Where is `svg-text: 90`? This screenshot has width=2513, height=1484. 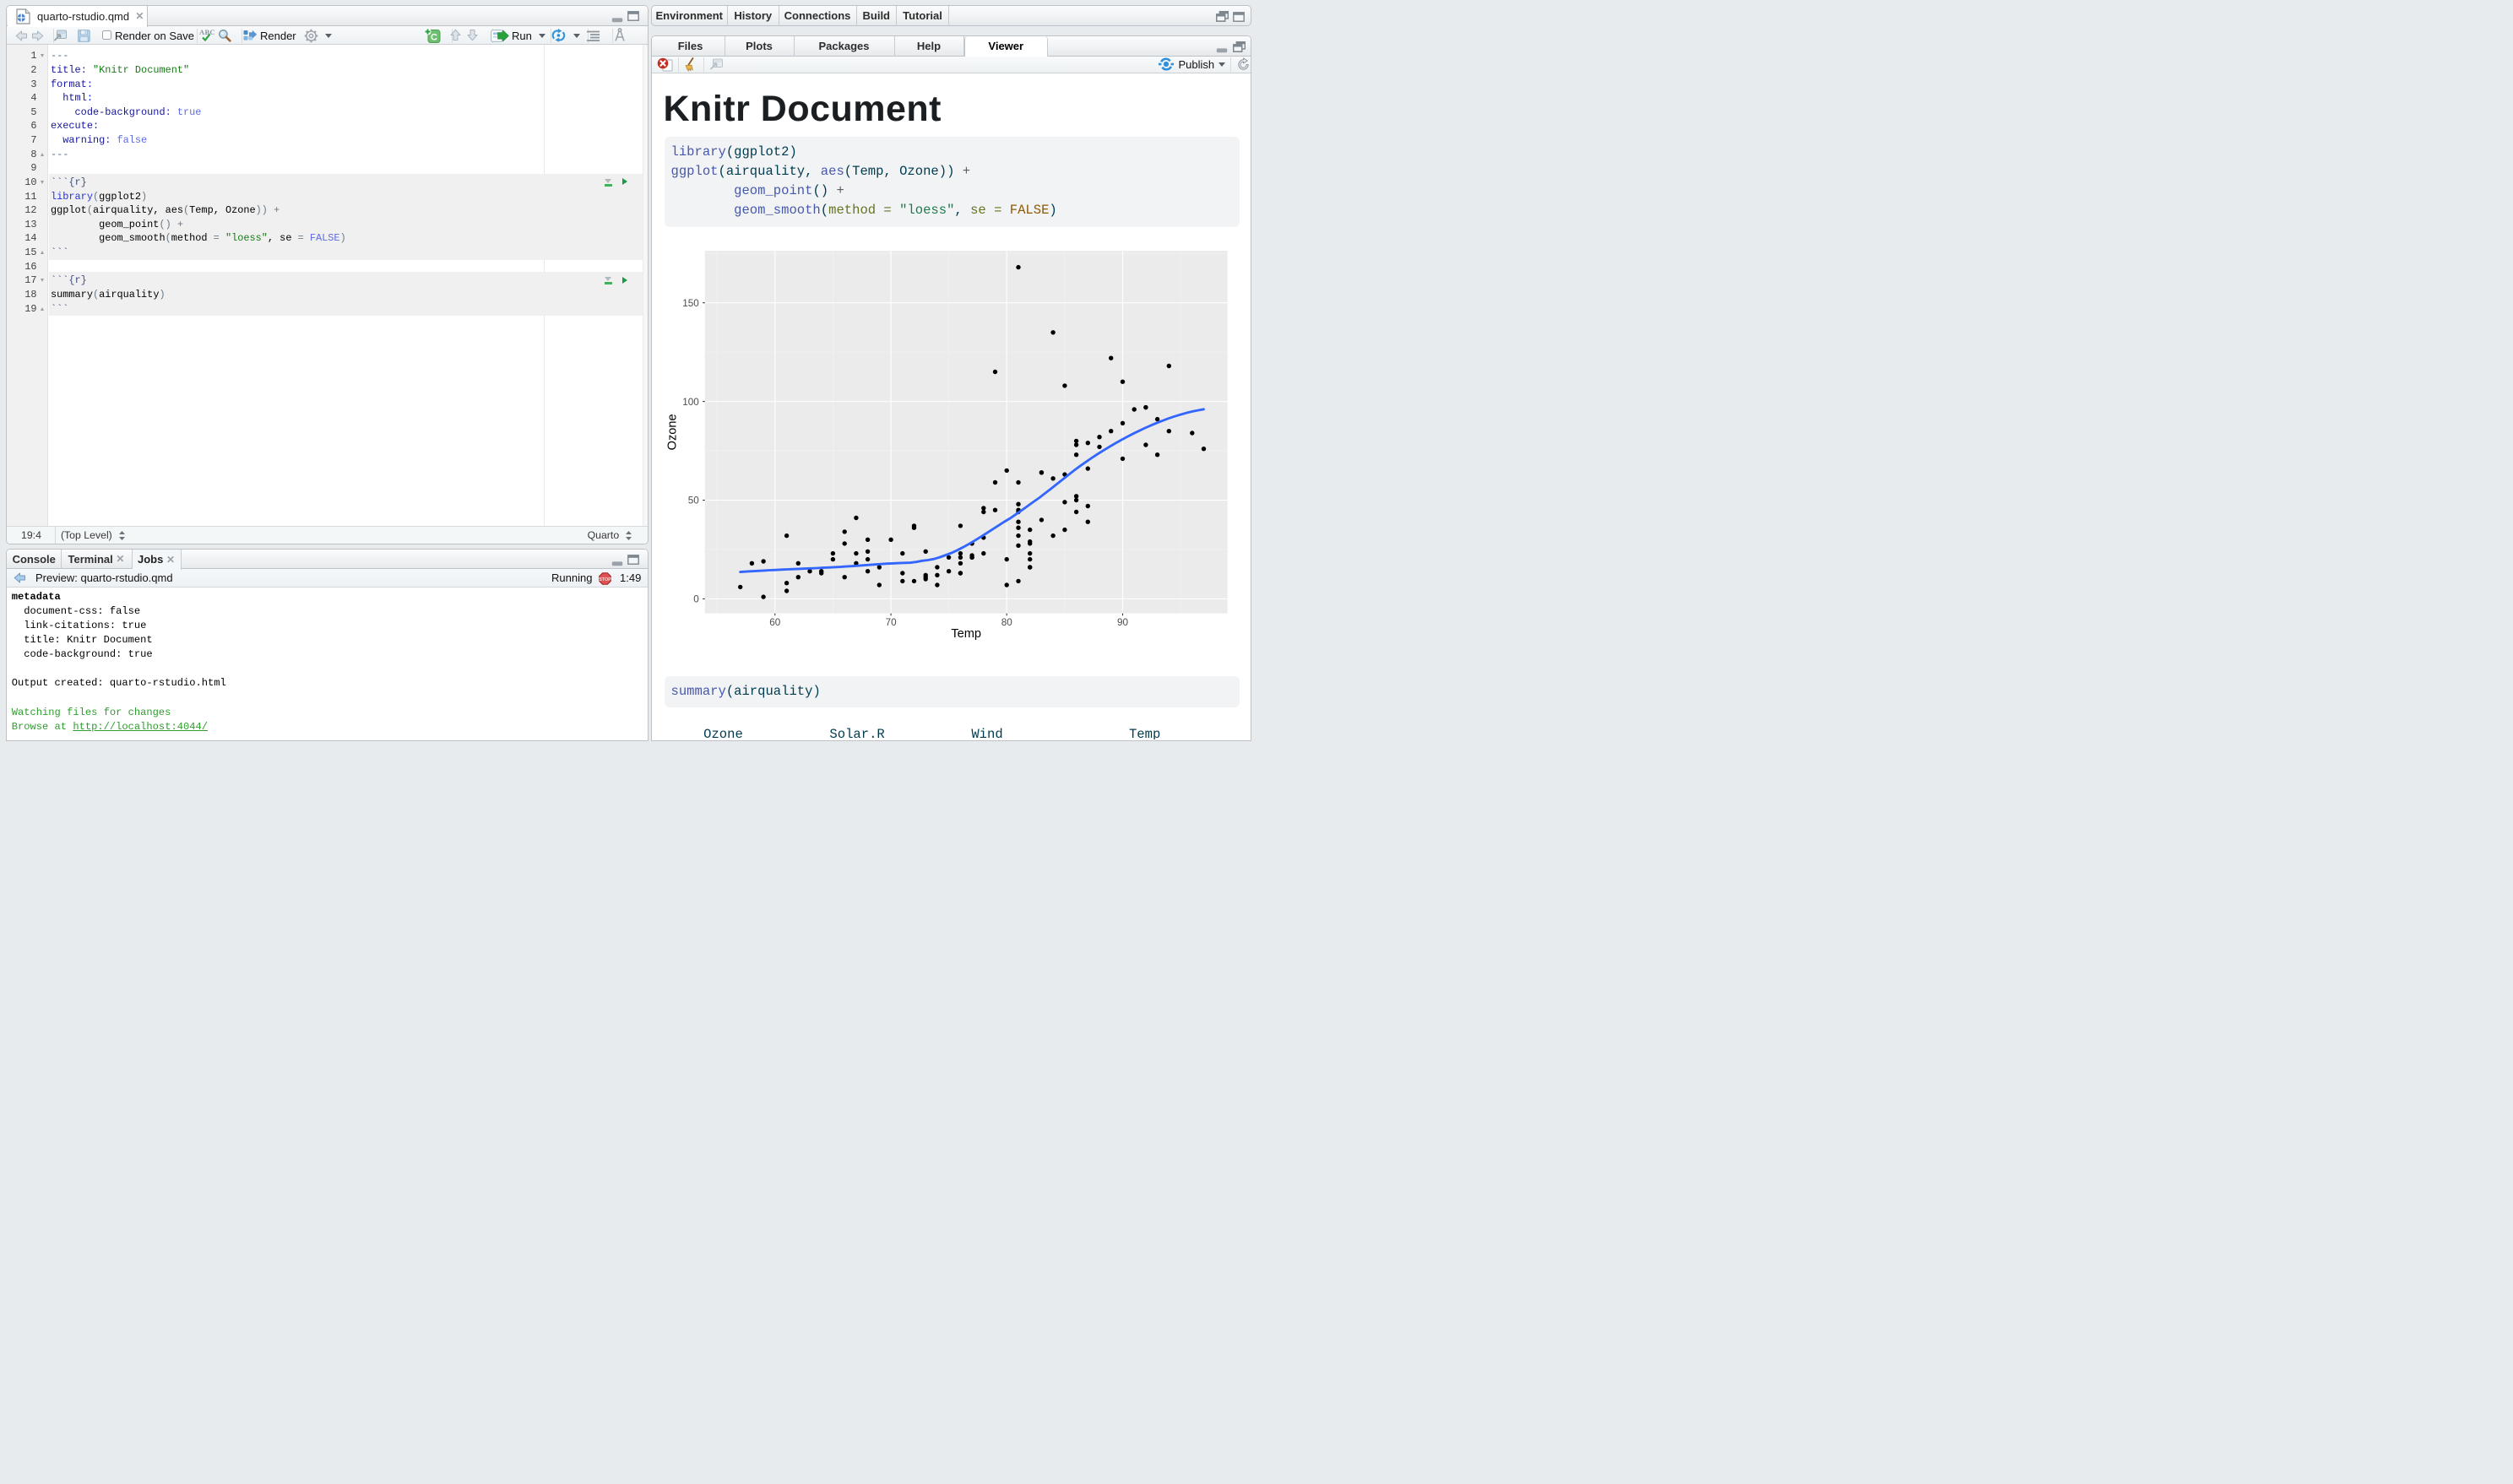 svg-text: 90 is located at coordinates (1123, 622).